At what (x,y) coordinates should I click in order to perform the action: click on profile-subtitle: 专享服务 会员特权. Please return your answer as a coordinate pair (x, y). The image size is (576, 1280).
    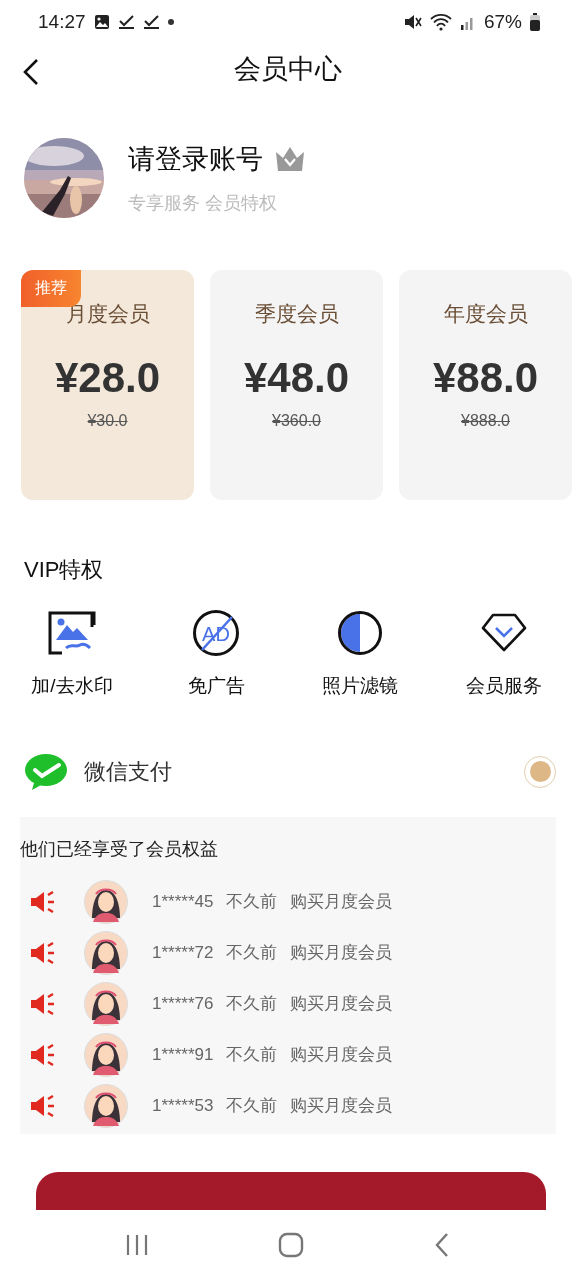
    Looking at the image, I should click on (203, 203).